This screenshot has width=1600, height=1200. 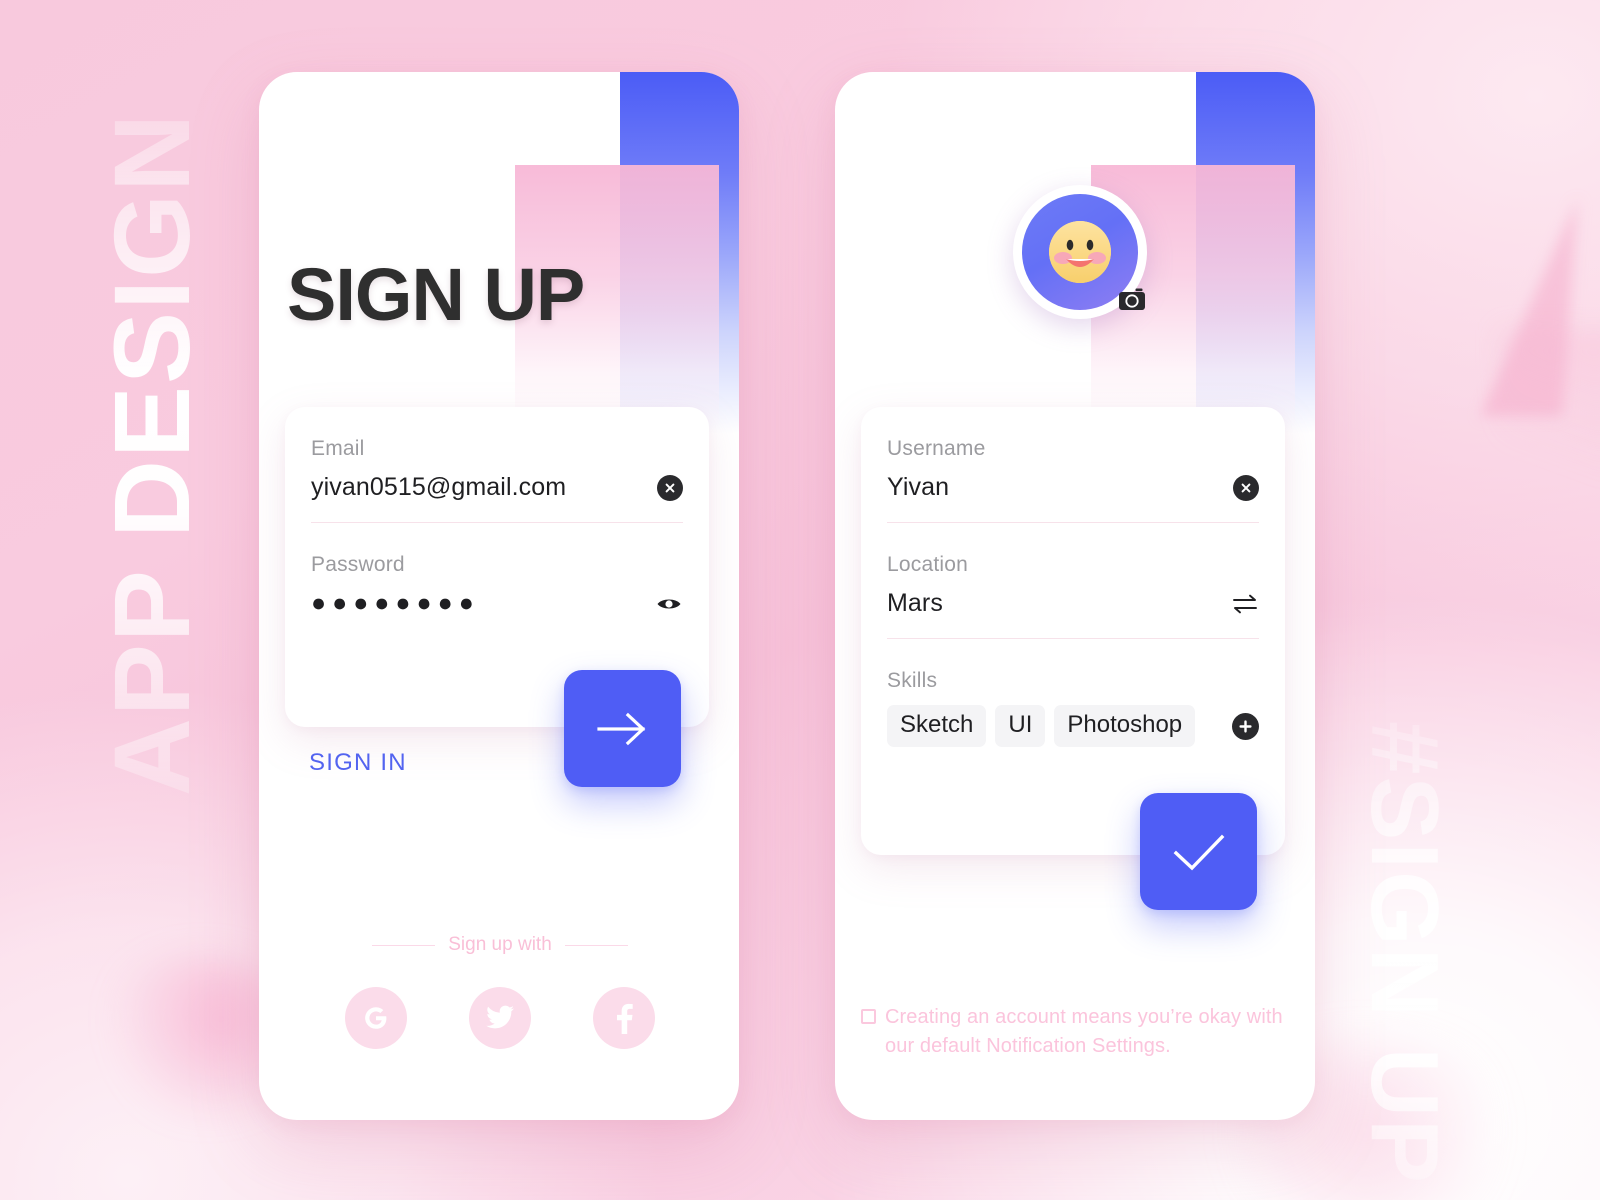 I want to click on username-clear-button, so click(x=1246, y=487).